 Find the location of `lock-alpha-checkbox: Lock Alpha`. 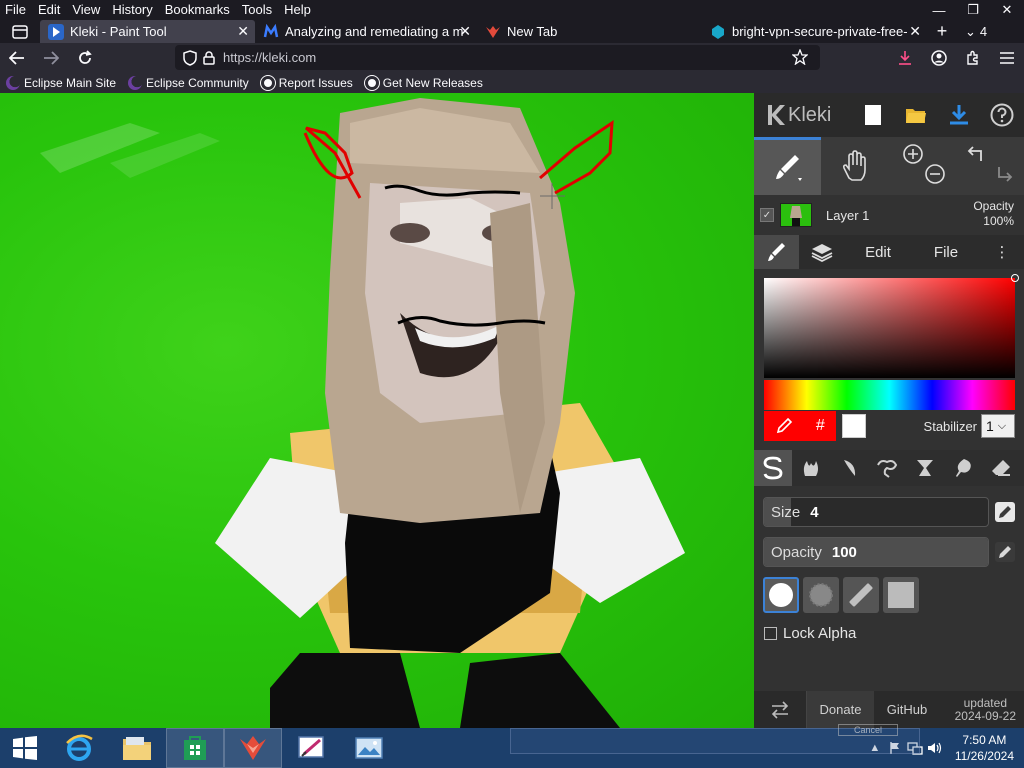

lock-alpha-checkbox: Lock Alpha is located at coordinates (810, 633).